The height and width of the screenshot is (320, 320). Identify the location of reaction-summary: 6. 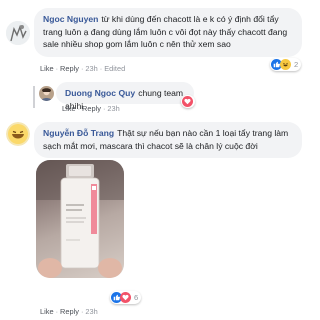
(126, 297).